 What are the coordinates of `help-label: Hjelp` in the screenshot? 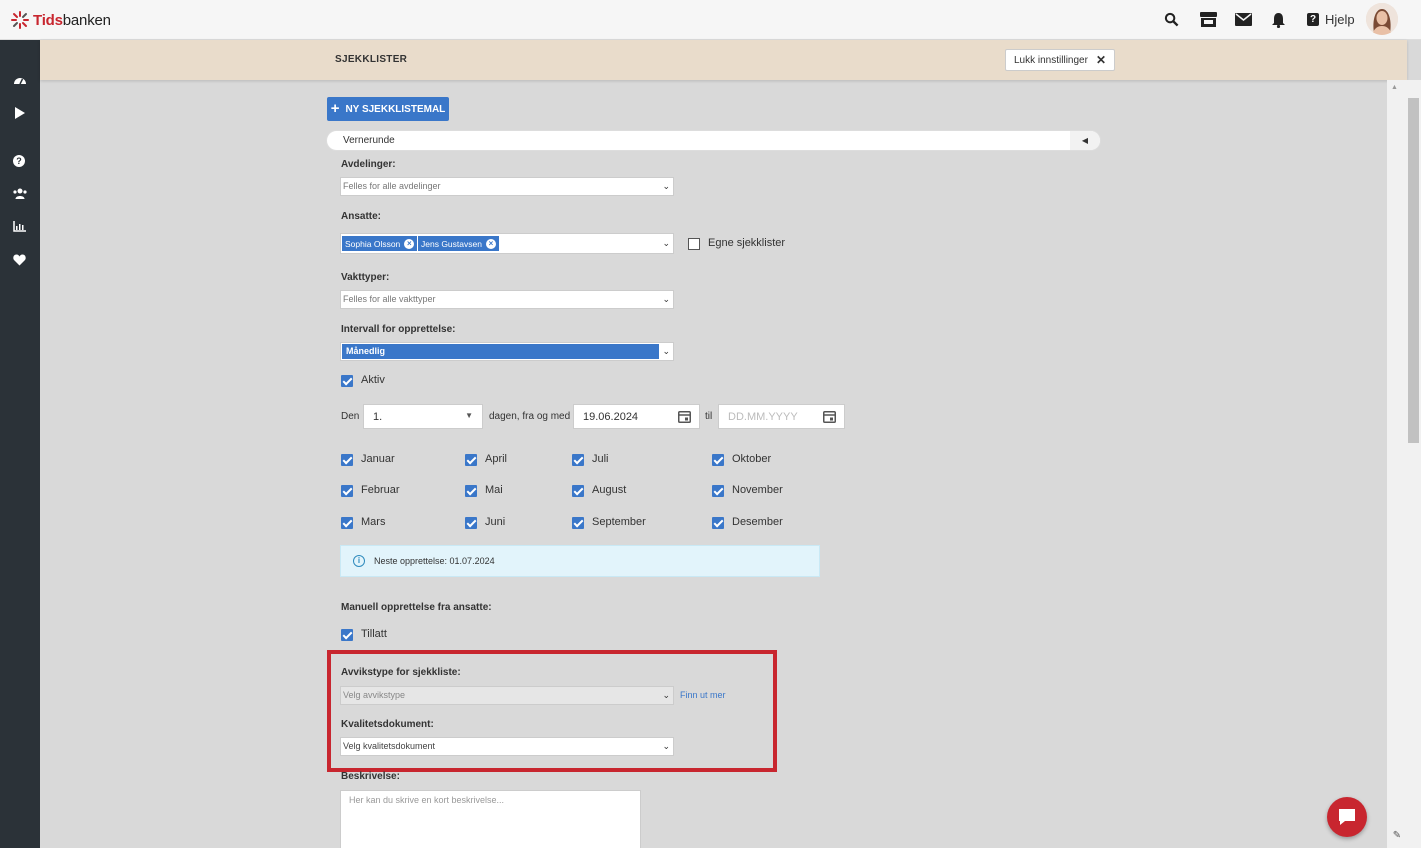 It's located at (1340, 19).